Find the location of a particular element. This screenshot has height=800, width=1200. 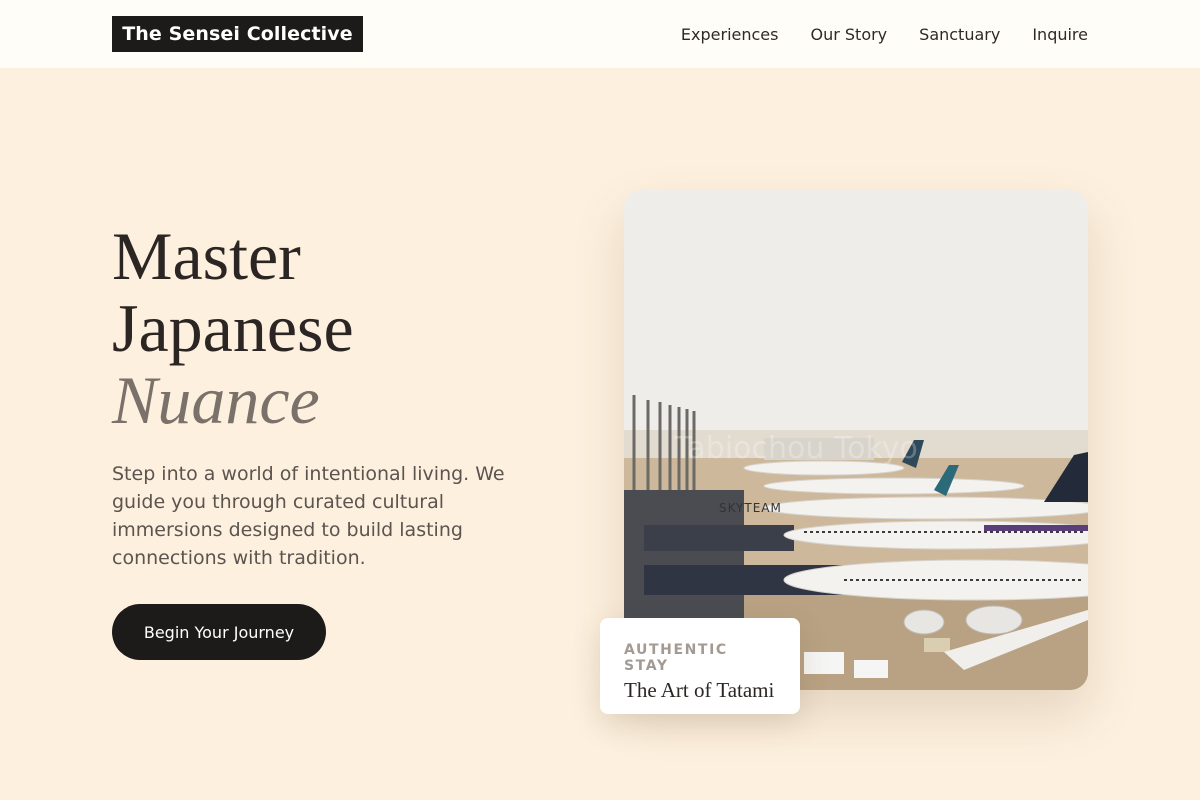

hero-title: Master Japanese Nuance is located at coordinates (233, 328).